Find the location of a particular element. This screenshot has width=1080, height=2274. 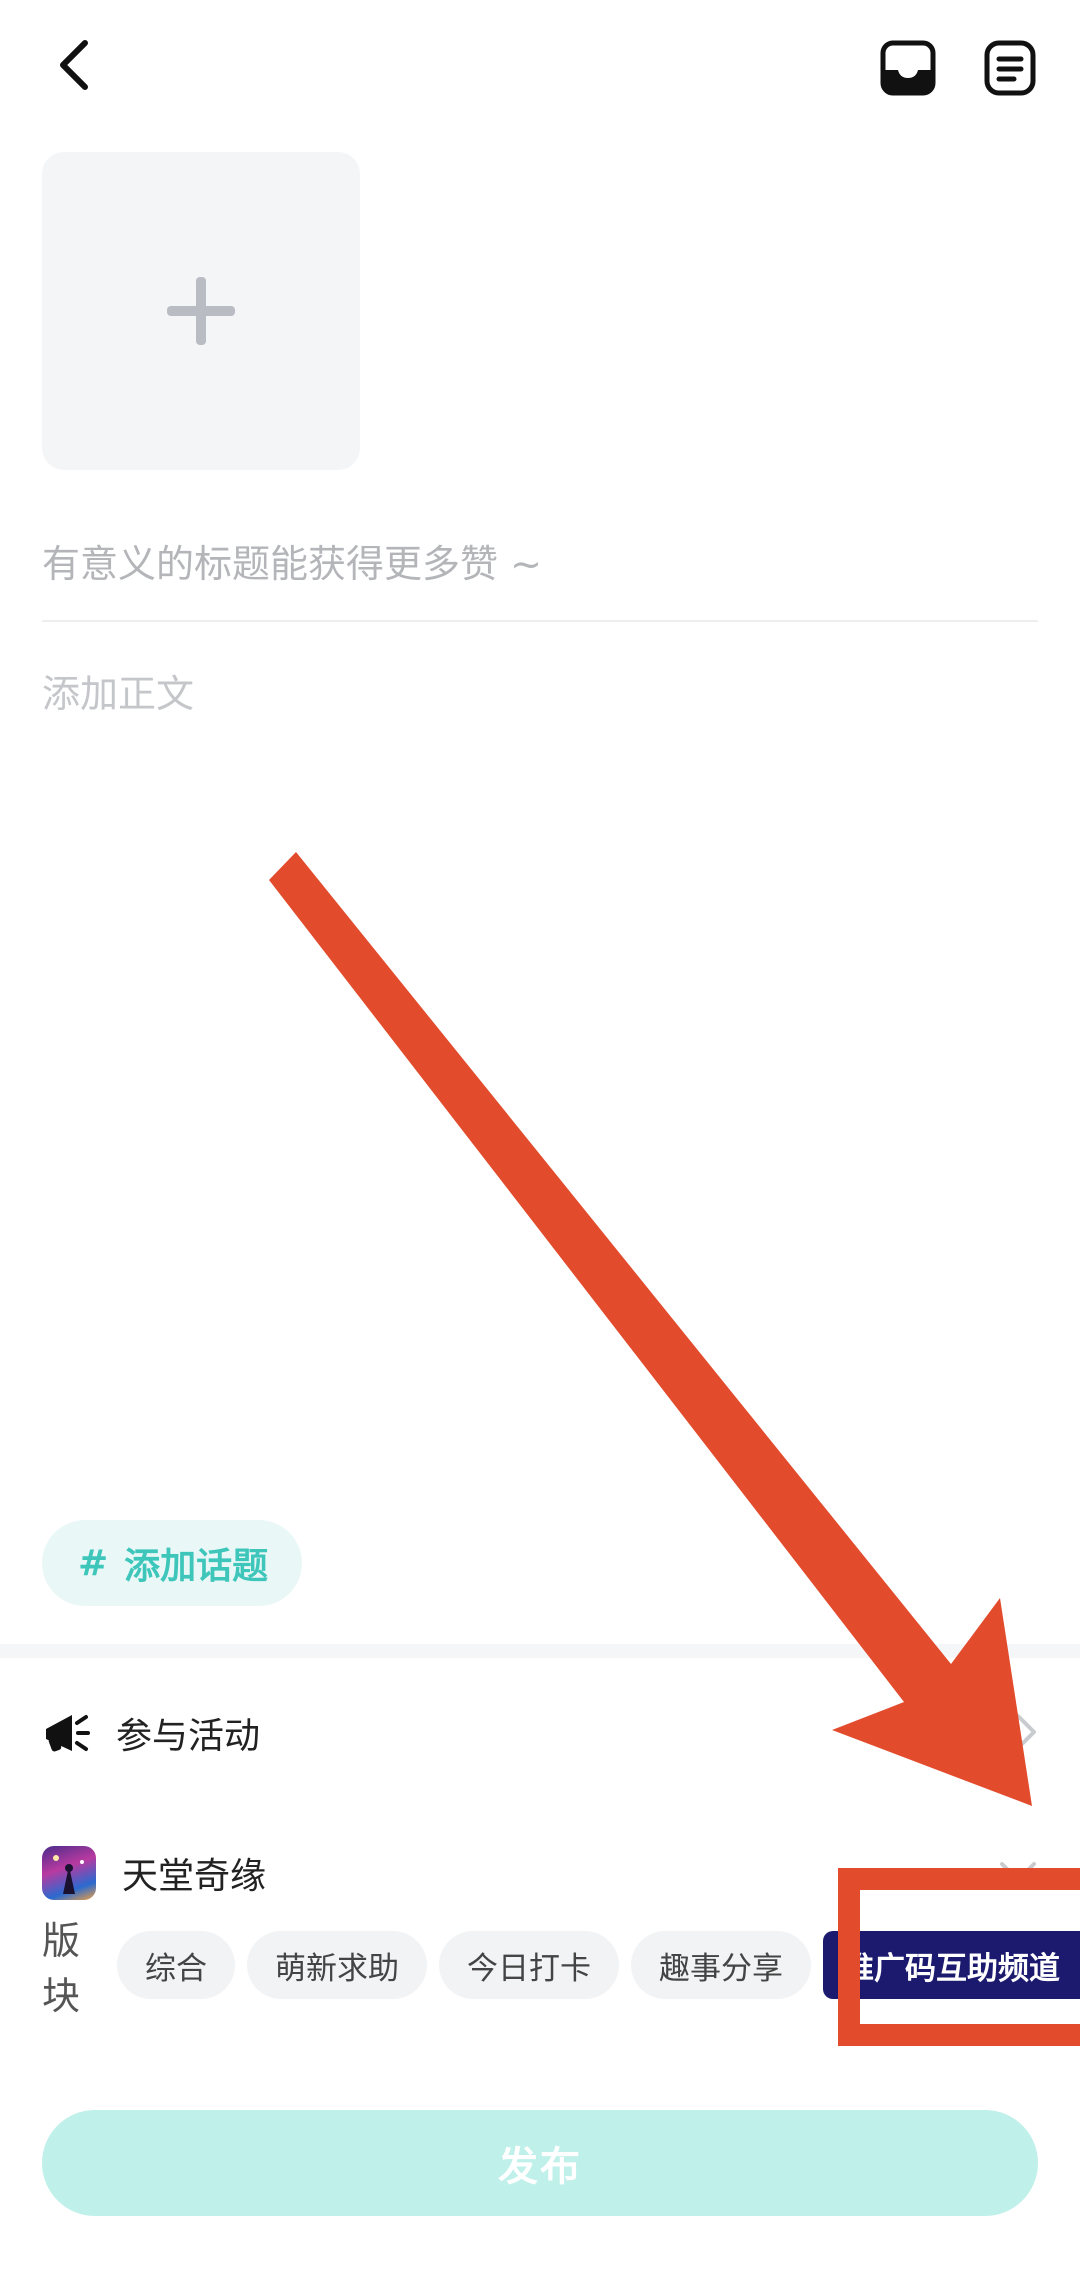

body-input: 添加正文 is located at coordinates (540, 690).